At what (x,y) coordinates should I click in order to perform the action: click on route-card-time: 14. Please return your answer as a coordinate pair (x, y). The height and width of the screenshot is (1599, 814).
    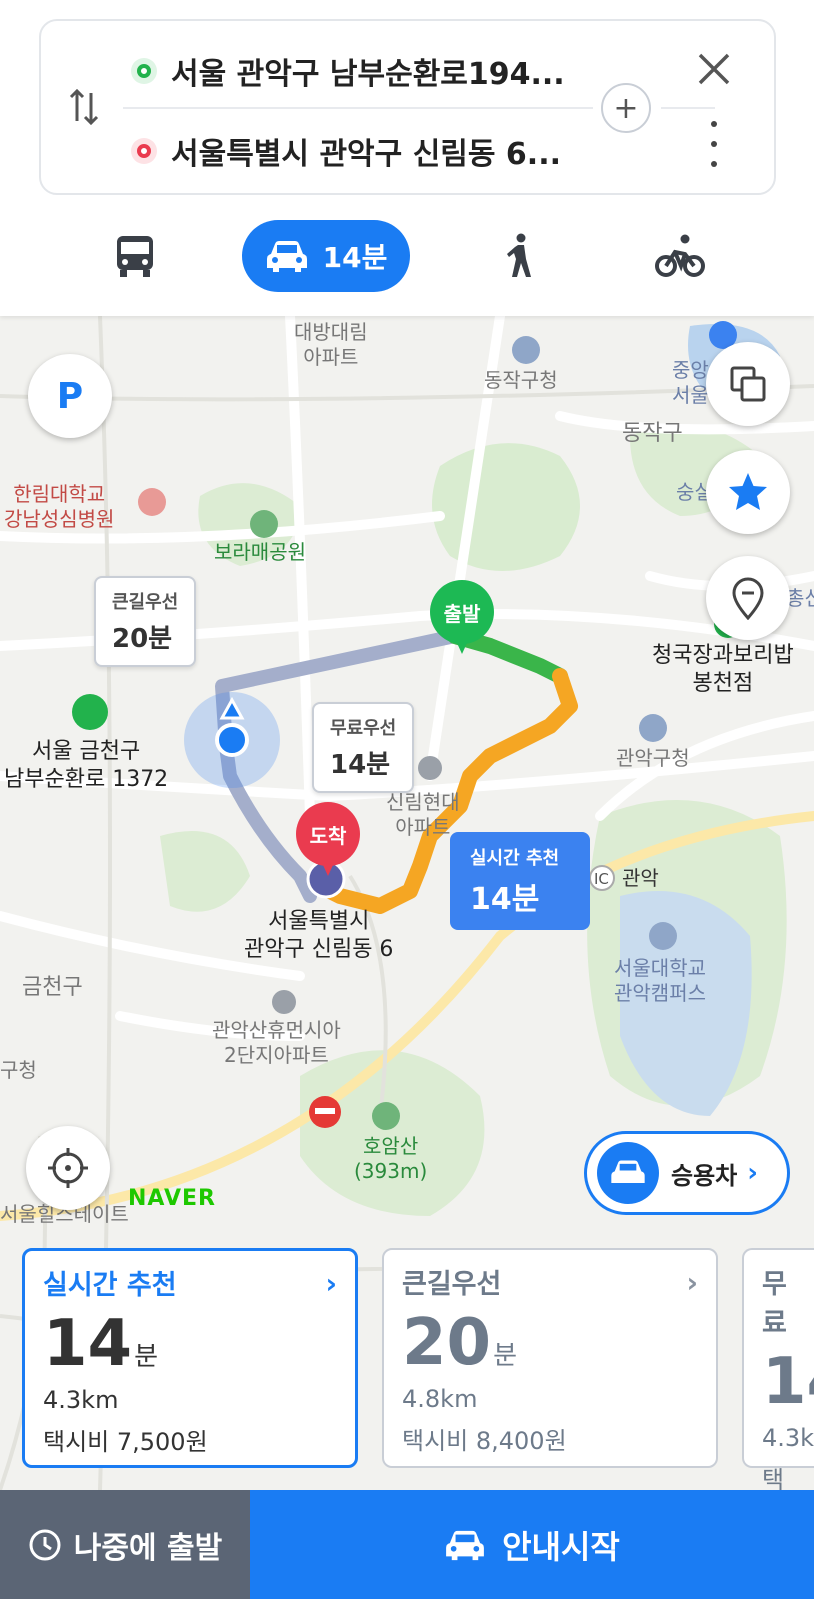
    Looking at the image, I should click on (788, 1382).